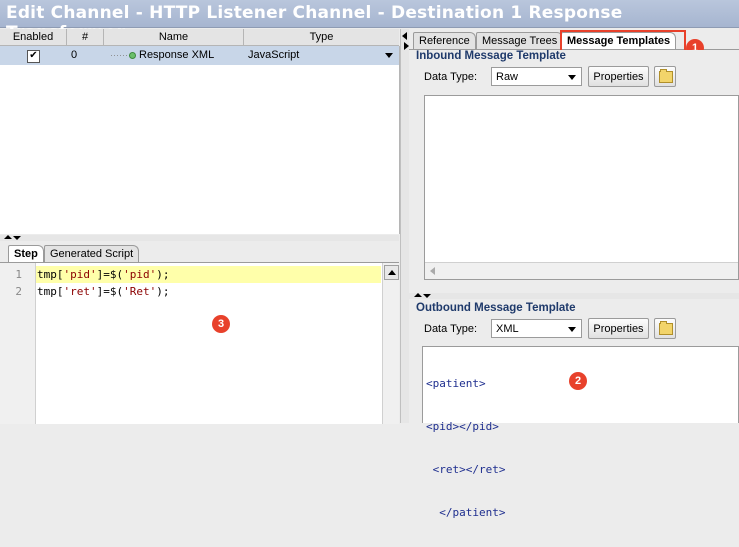  I want to click on arrow-left-icon, so click(432, 271).